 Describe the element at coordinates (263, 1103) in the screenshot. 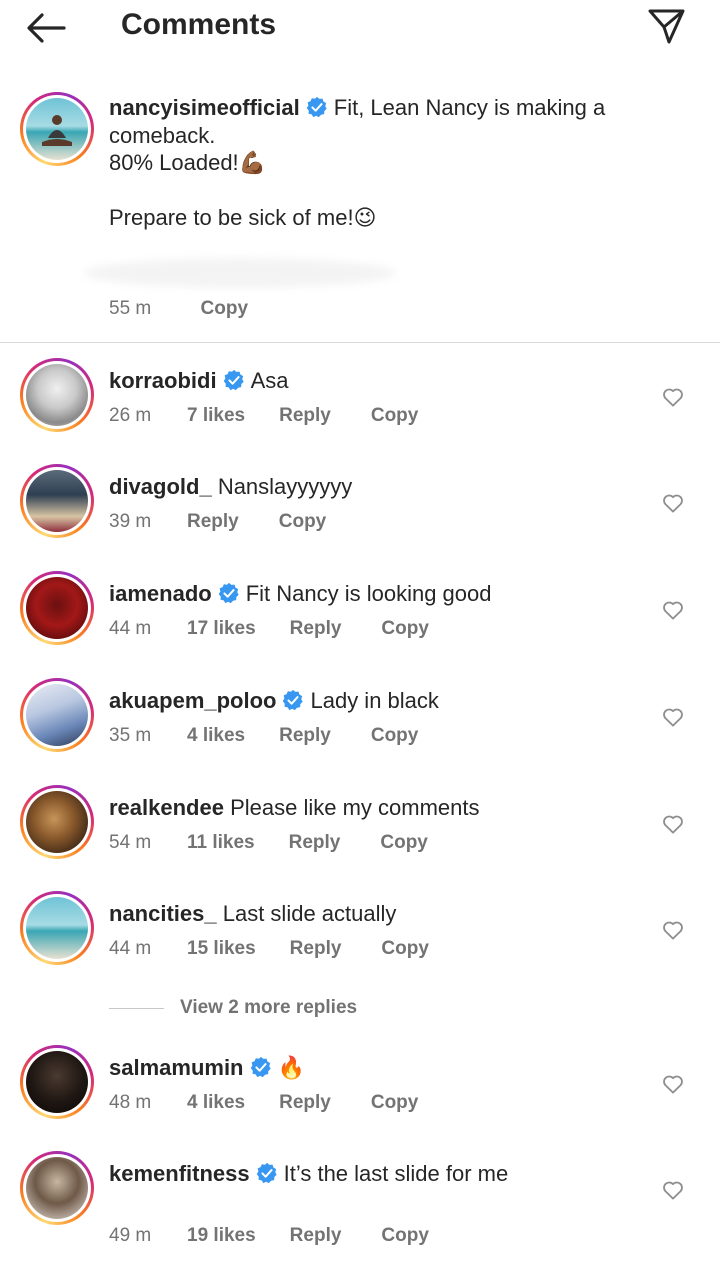

I see `comment-meta: 48 m 4 likes Reply Copy` at that location.